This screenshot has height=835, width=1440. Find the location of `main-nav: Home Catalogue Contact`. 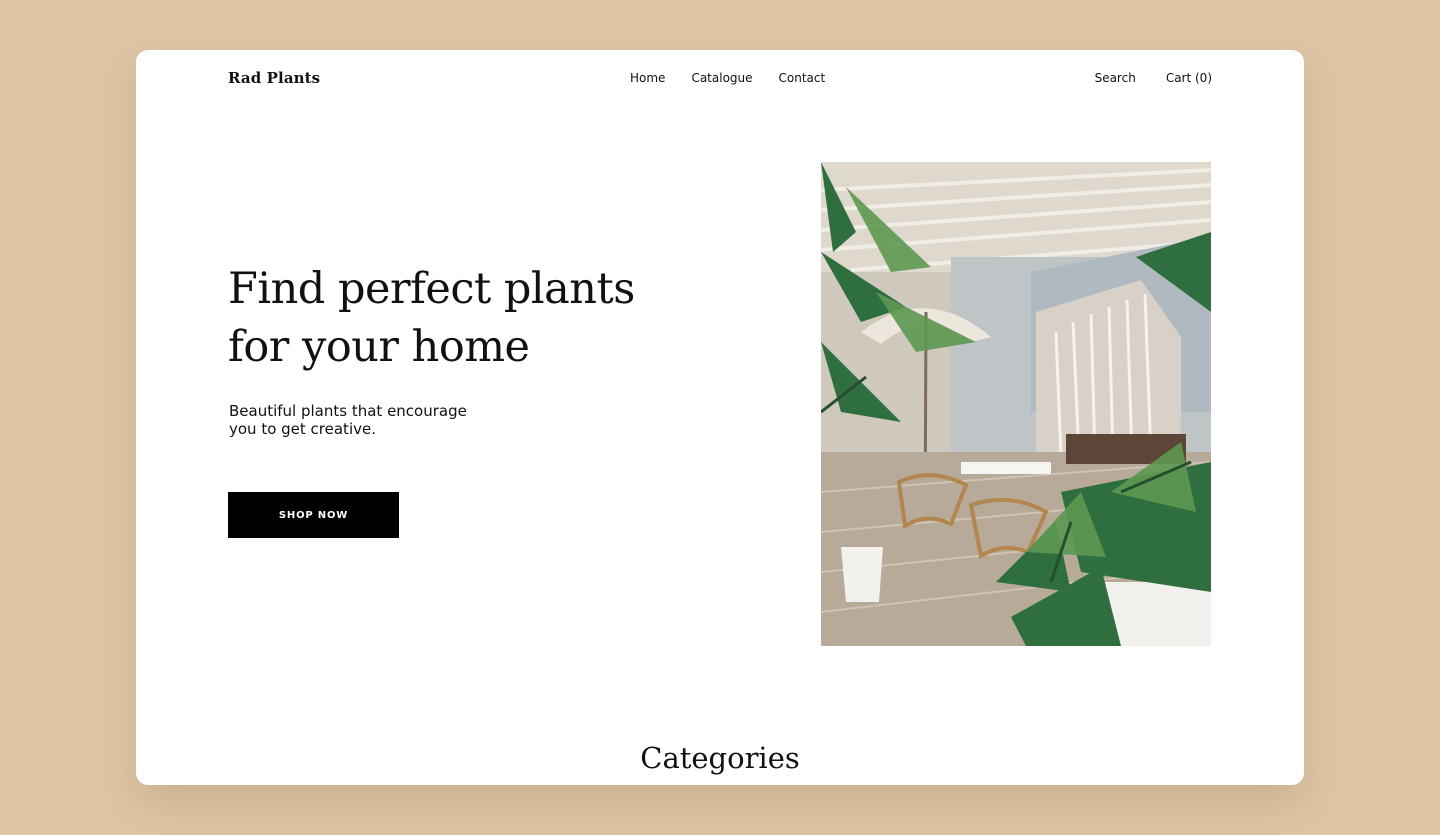

main-nav: Home Catalogue Contact is located at coordinates (727, 78).